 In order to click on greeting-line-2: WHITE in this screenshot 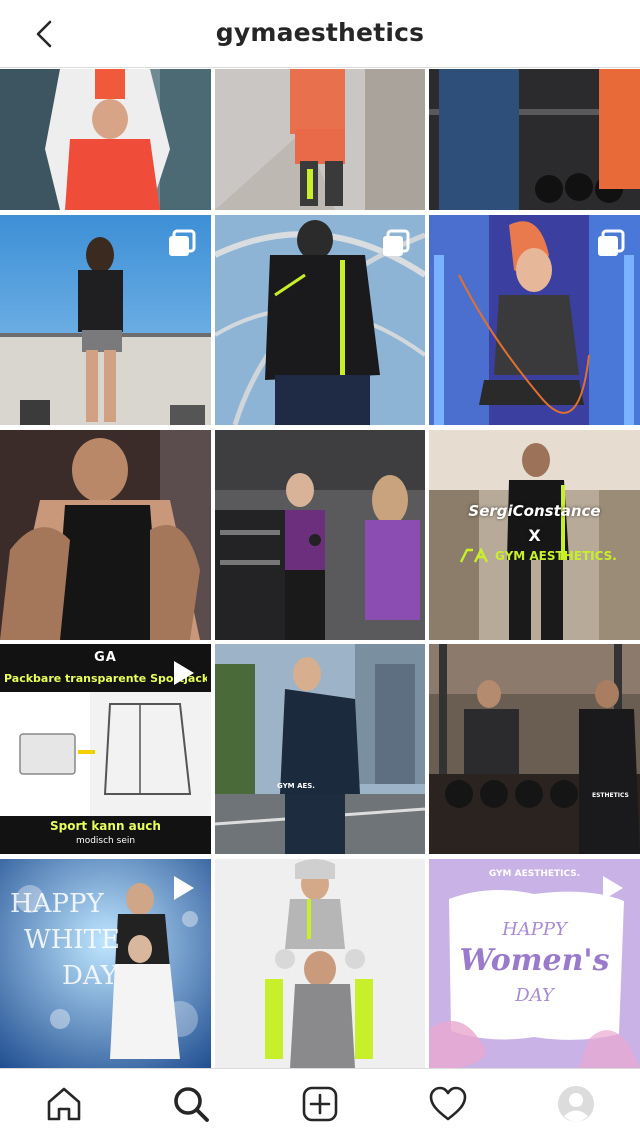, I will do `click(72, 940)`.